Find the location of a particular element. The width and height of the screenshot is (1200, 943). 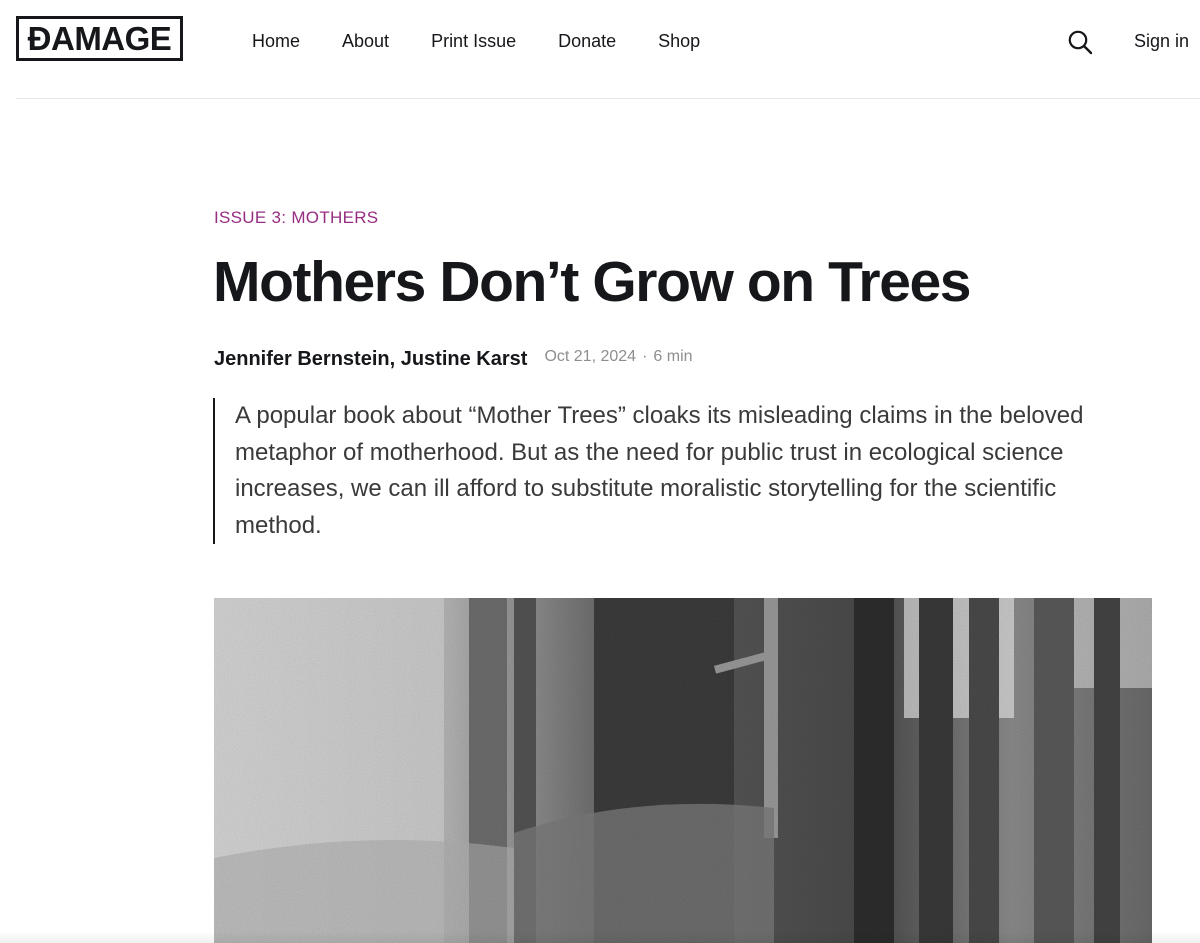

article-tag: ISSUE 3: MOTHERS is located at coordinates (296, 218).